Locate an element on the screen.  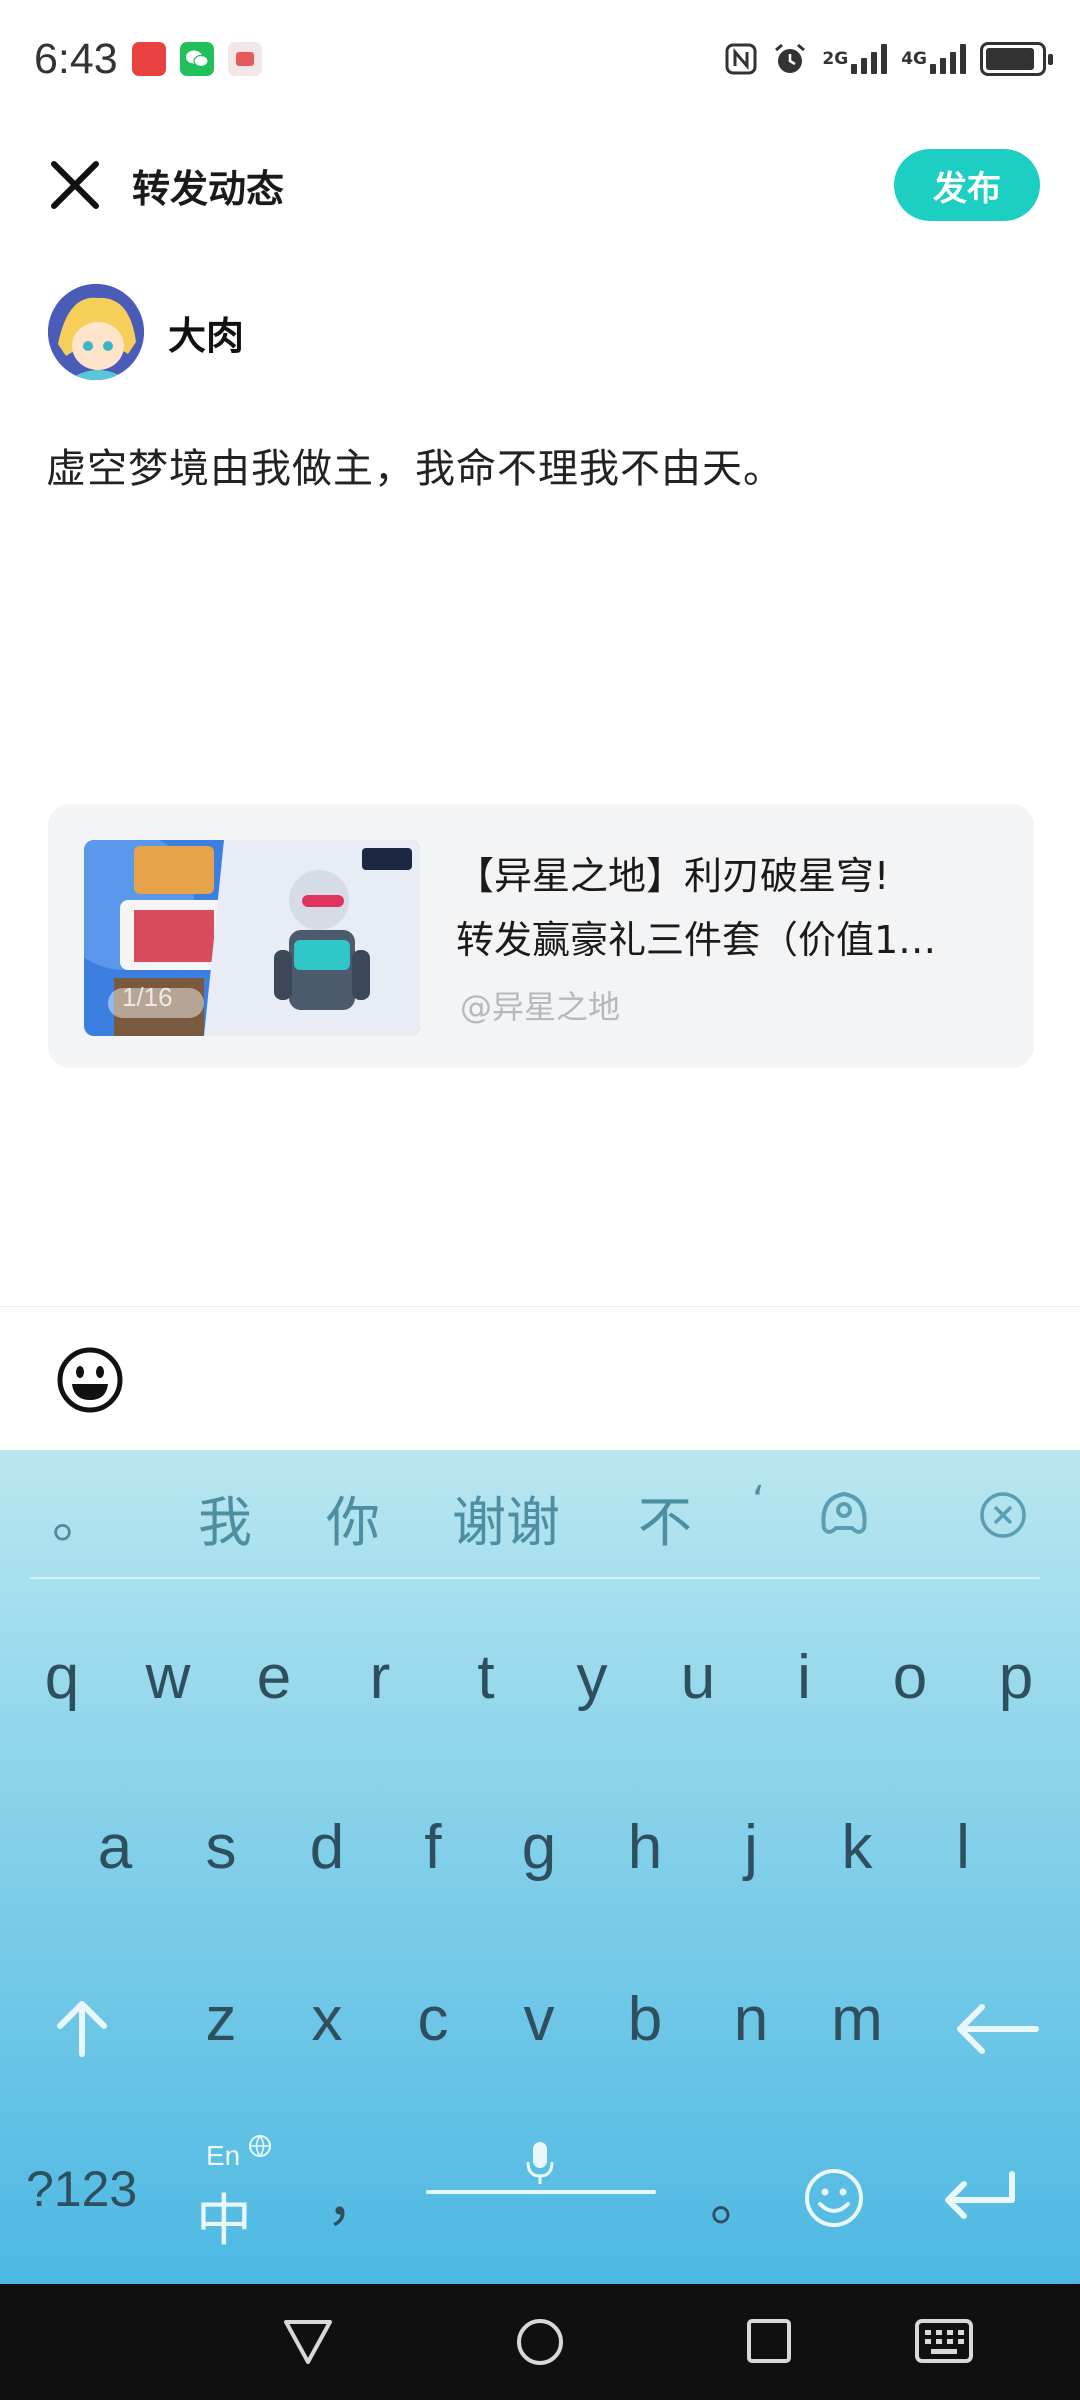
candidate-1: 我 is located at coordinates (225, 1517).